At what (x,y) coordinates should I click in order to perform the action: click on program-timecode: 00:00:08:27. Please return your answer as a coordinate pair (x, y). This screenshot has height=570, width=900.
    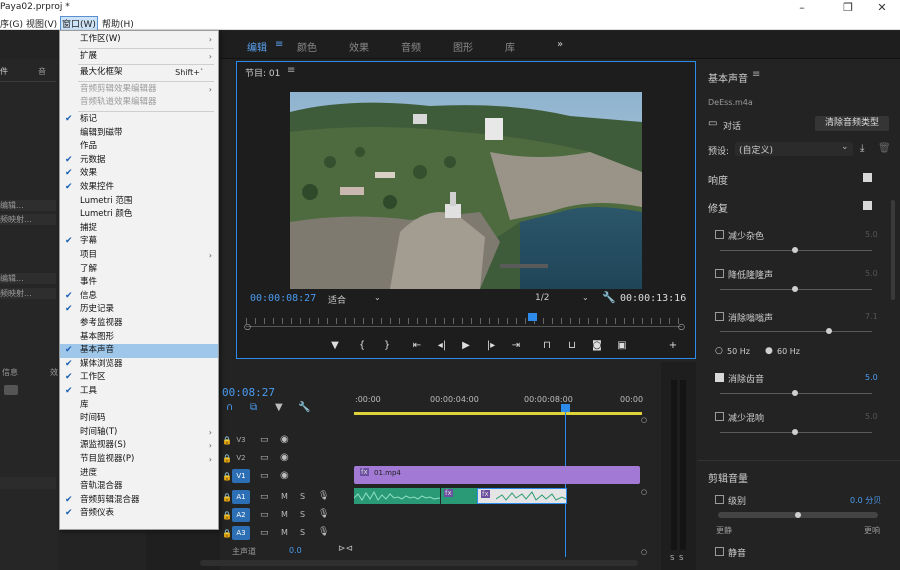
    Looking at the image, I should click on (283, 298).